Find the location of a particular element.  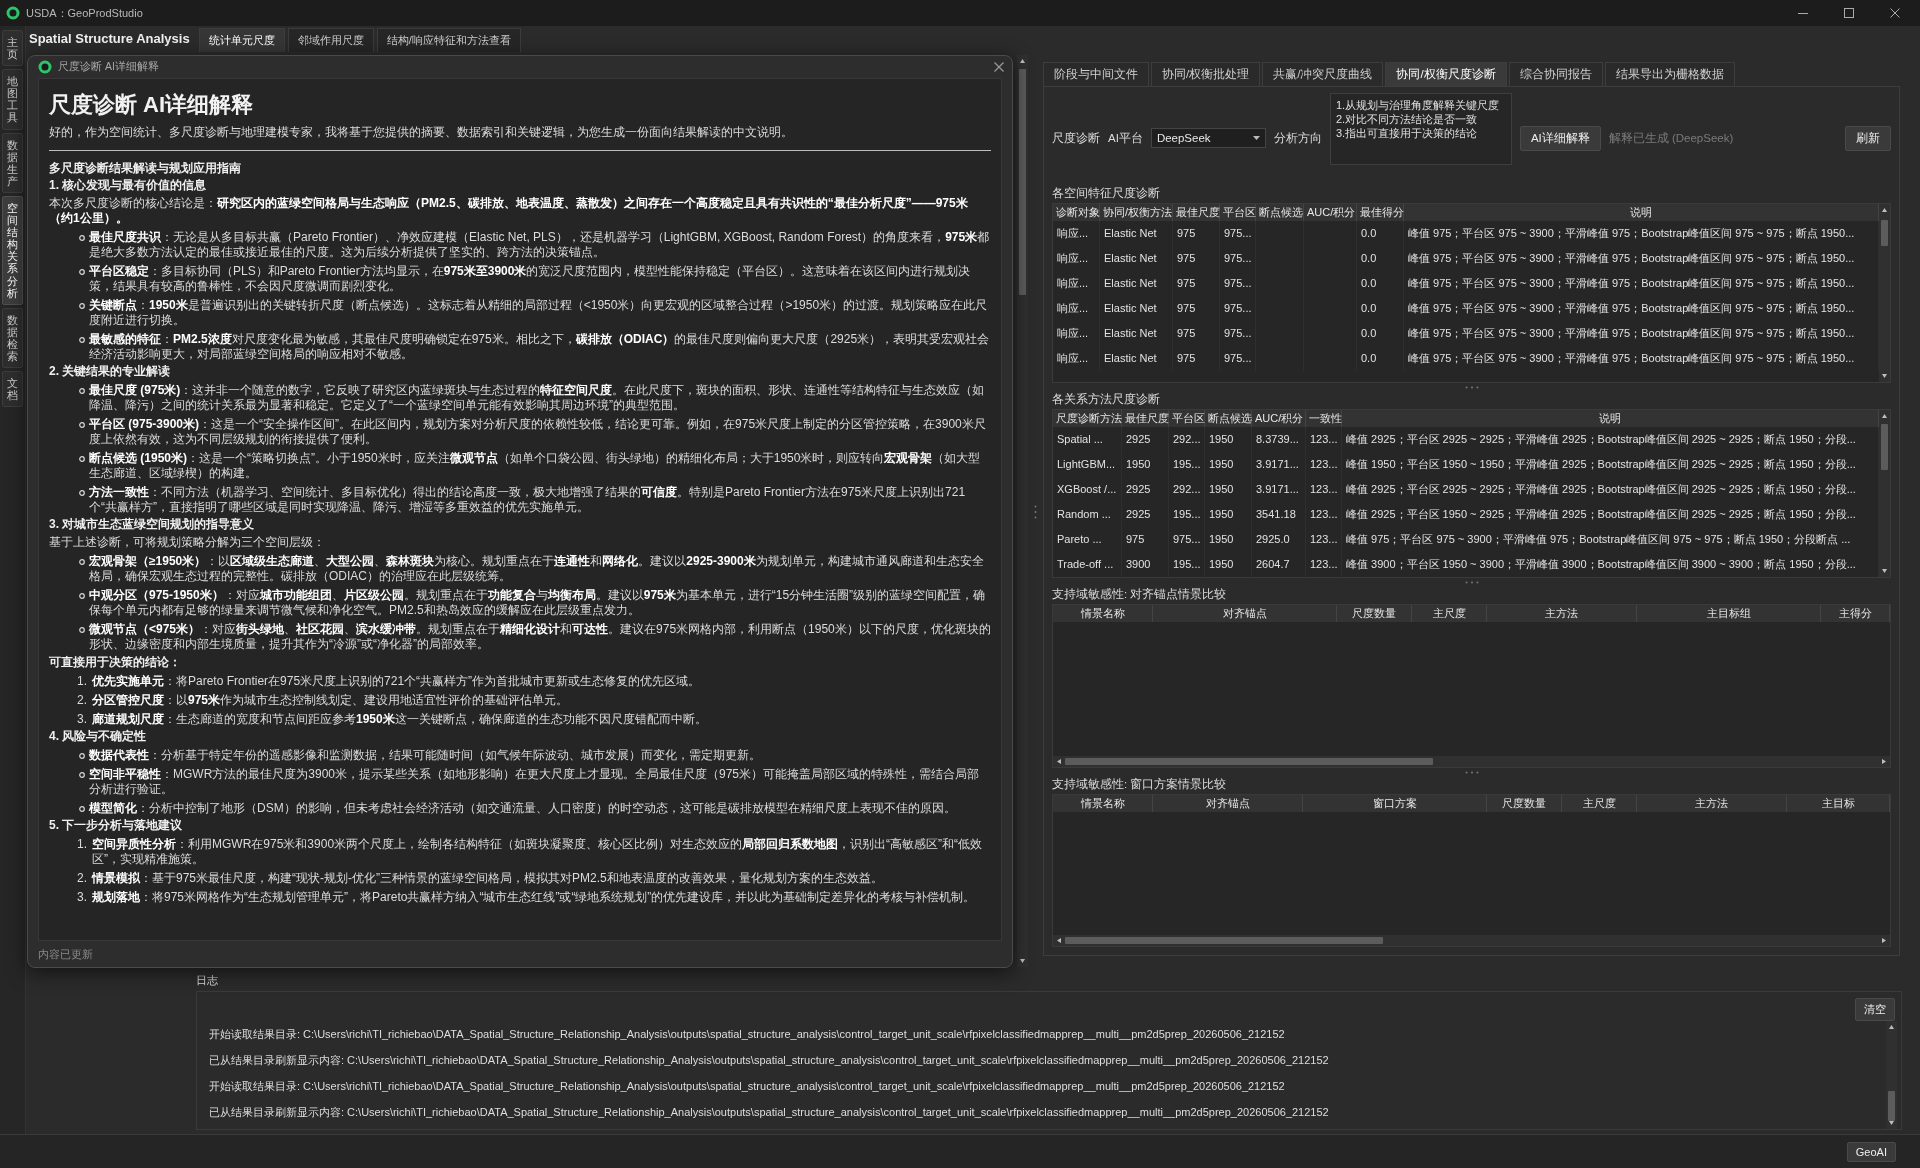

section-label: 尺度诊断 is located at coordinates (1076, 138).